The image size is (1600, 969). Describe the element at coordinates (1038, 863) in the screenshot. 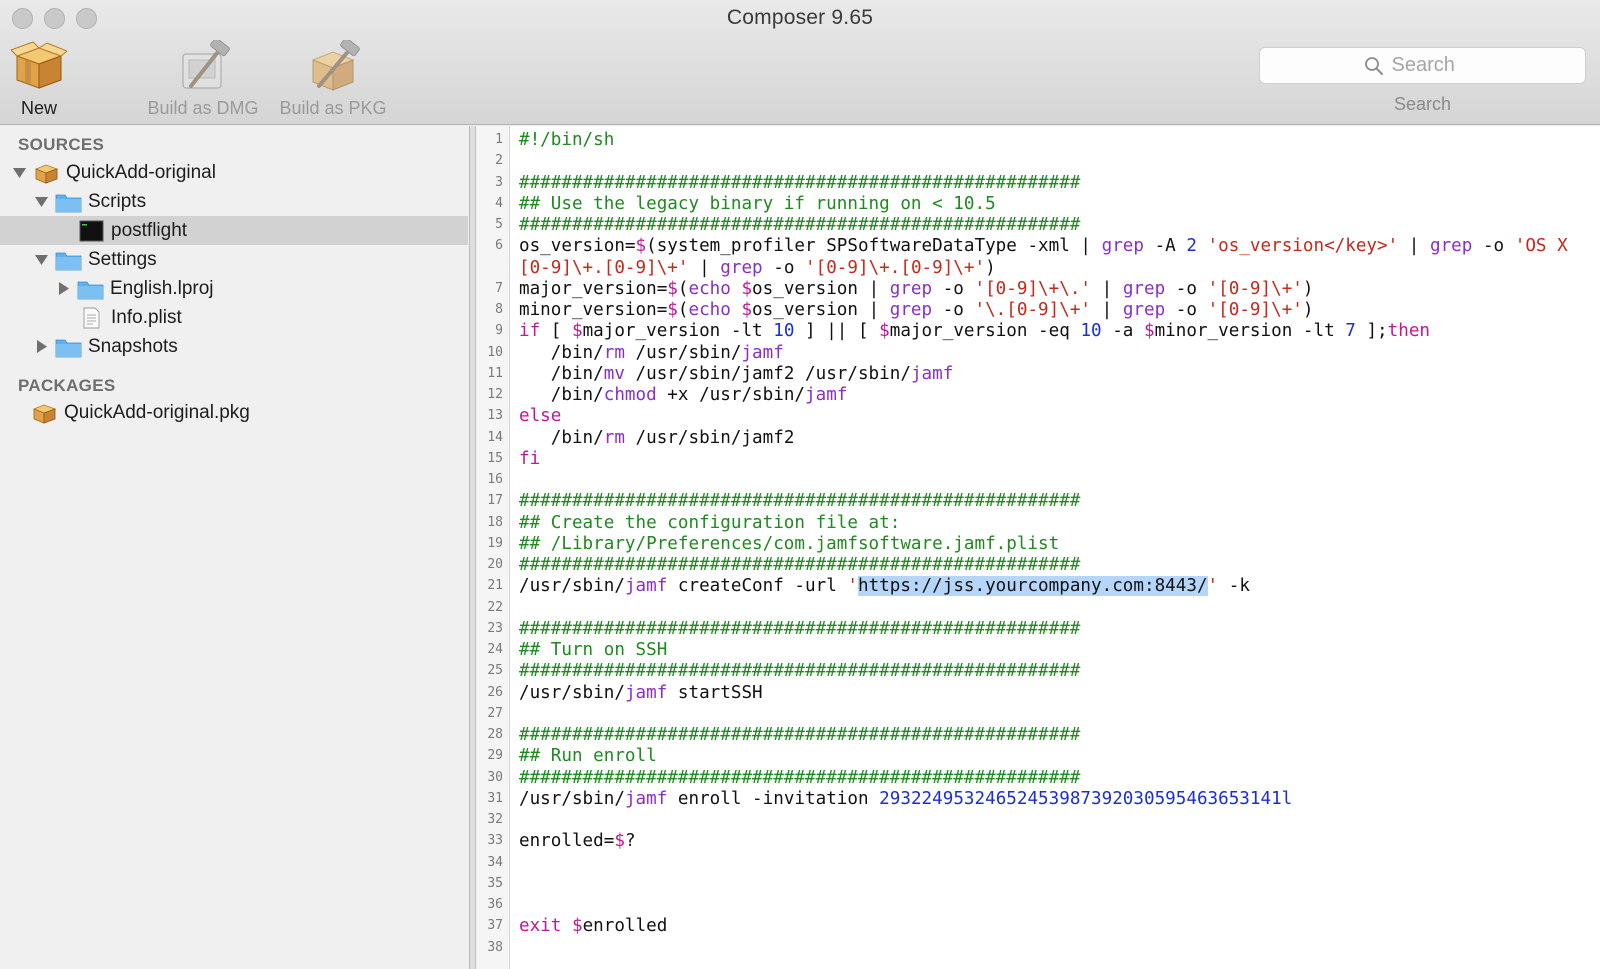

I see `code-line: 34` at that location.